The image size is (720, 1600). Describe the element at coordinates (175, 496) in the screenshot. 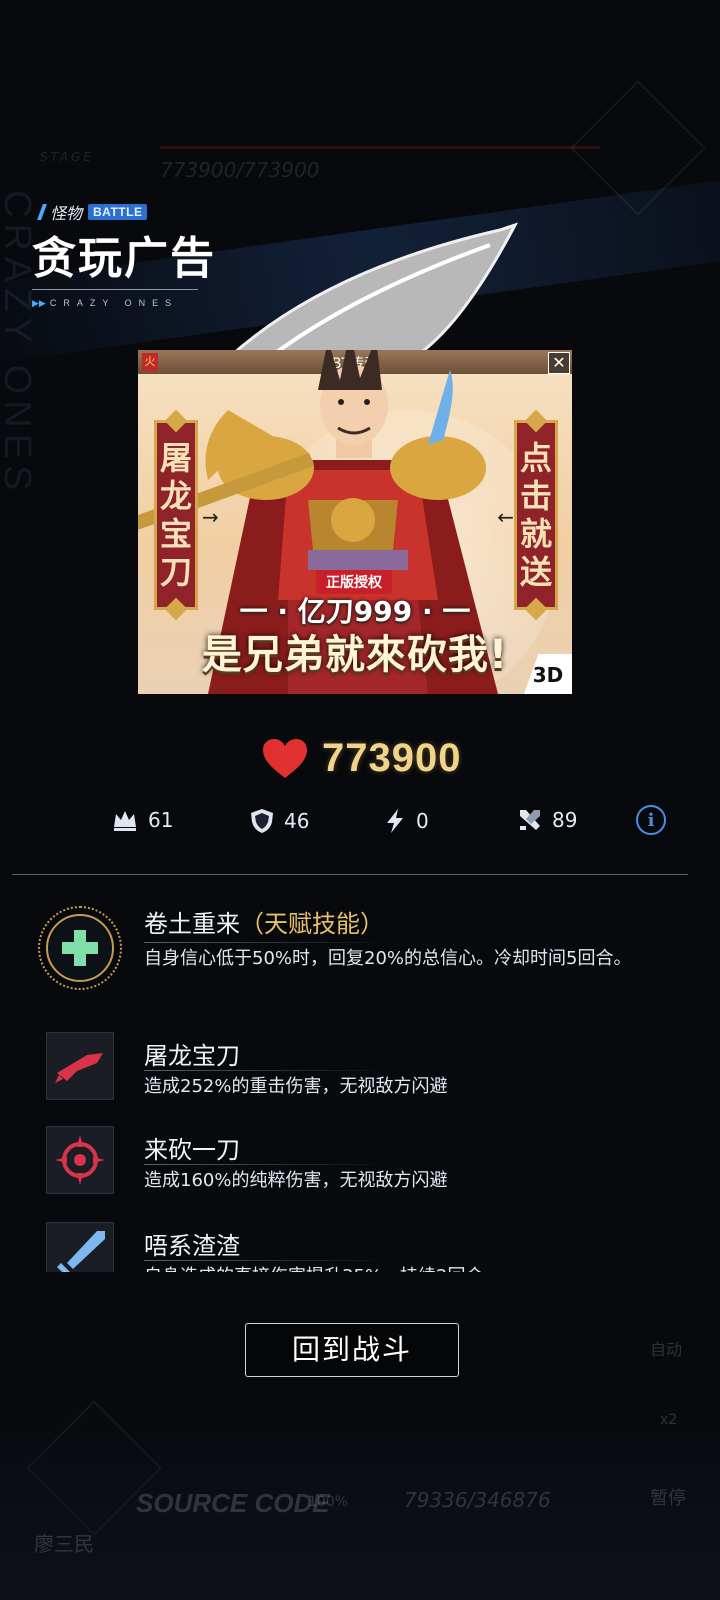

I see `banner-left-char: 龙` at that location.